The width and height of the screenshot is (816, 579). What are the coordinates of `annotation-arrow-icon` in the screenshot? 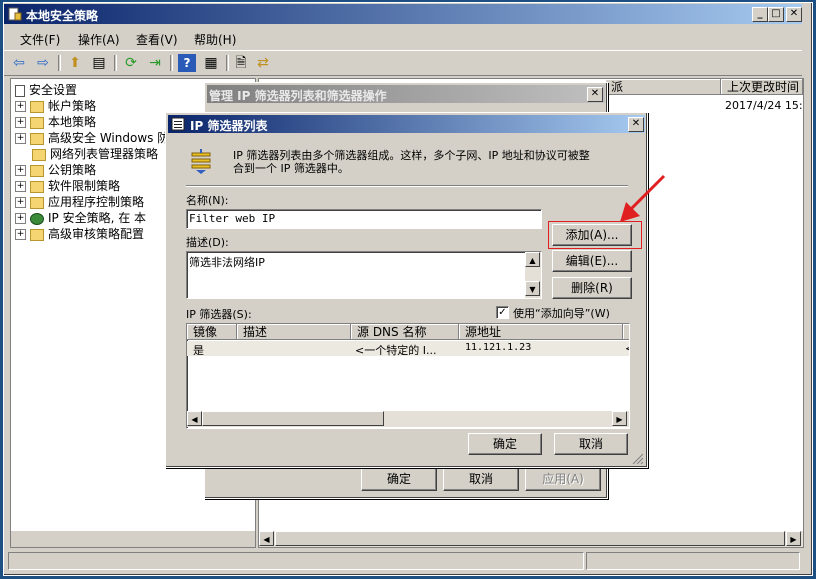 It's located at (643, 198).